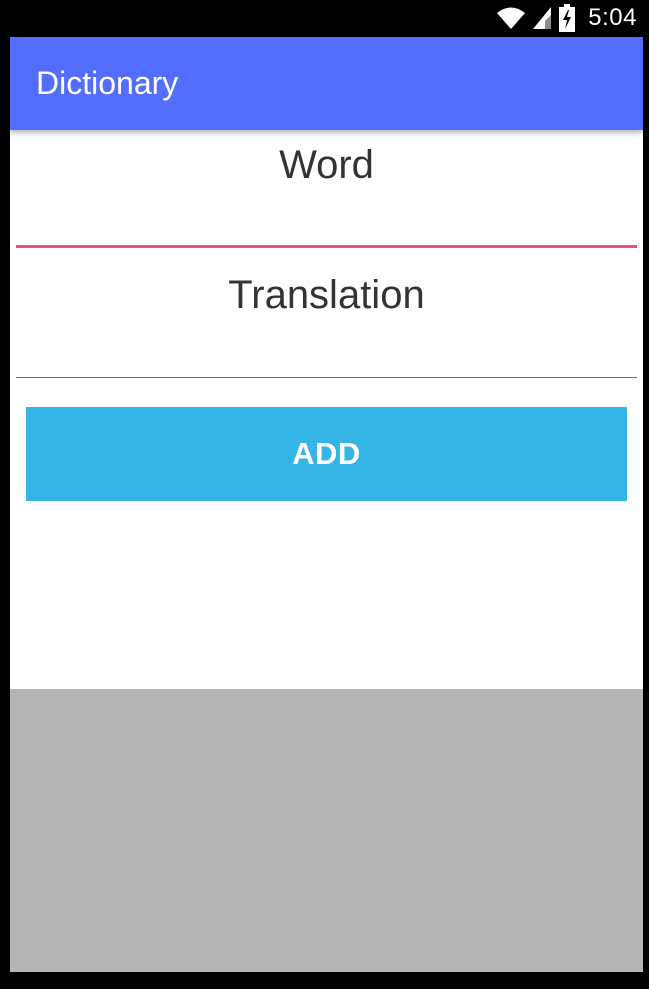 This screenshot has height=989, width=649. Describe the element at coordinates (542, 18) in the screenshot. I see `signal-icon` at that location.